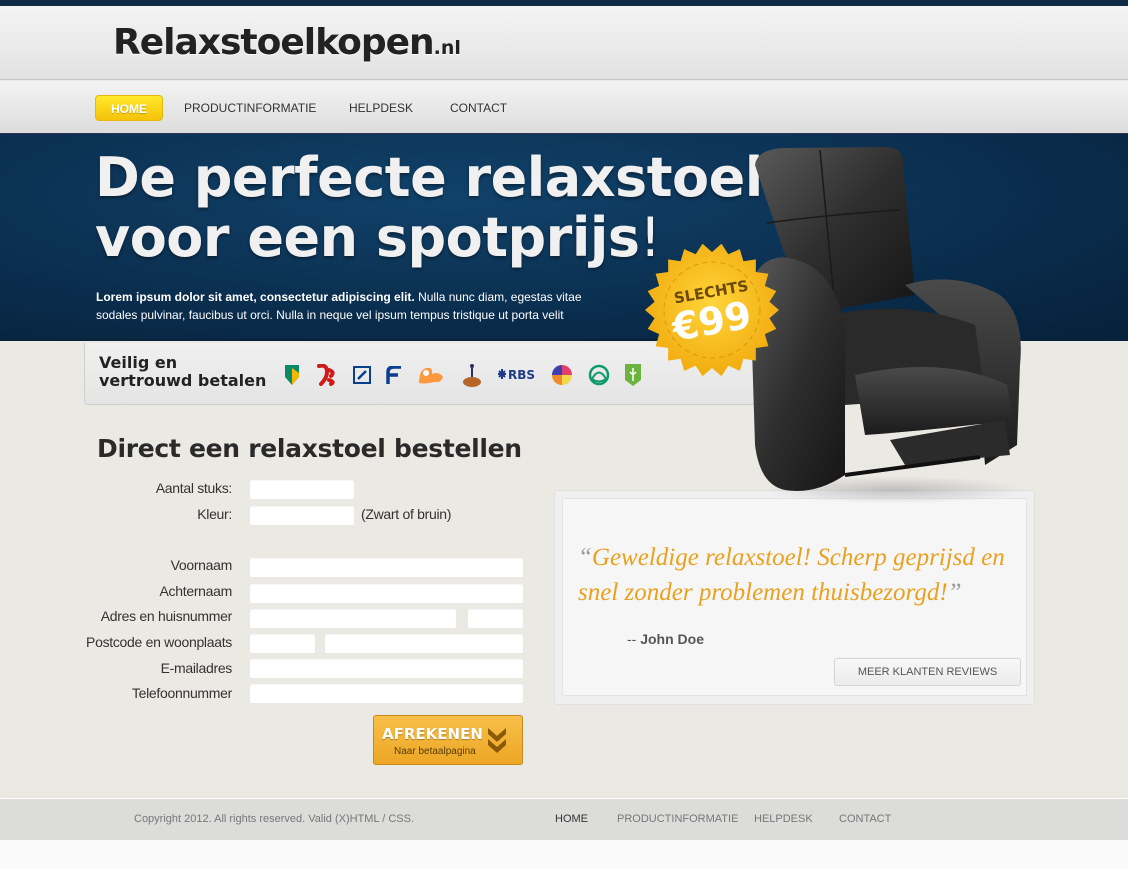 Image resolution: width=1128 pixels, height=869 pixels. Describe the element at coordinates (201, 565) in the screenshot. I see `first-name-label: Voornaam` at that location.